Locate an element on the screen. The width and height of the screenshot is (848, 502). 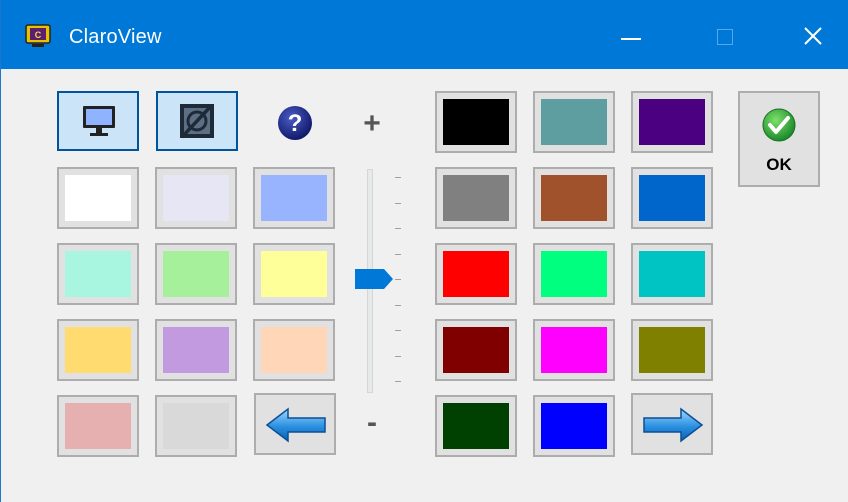
arrow-right-icon is located at coordinates (673, 425).